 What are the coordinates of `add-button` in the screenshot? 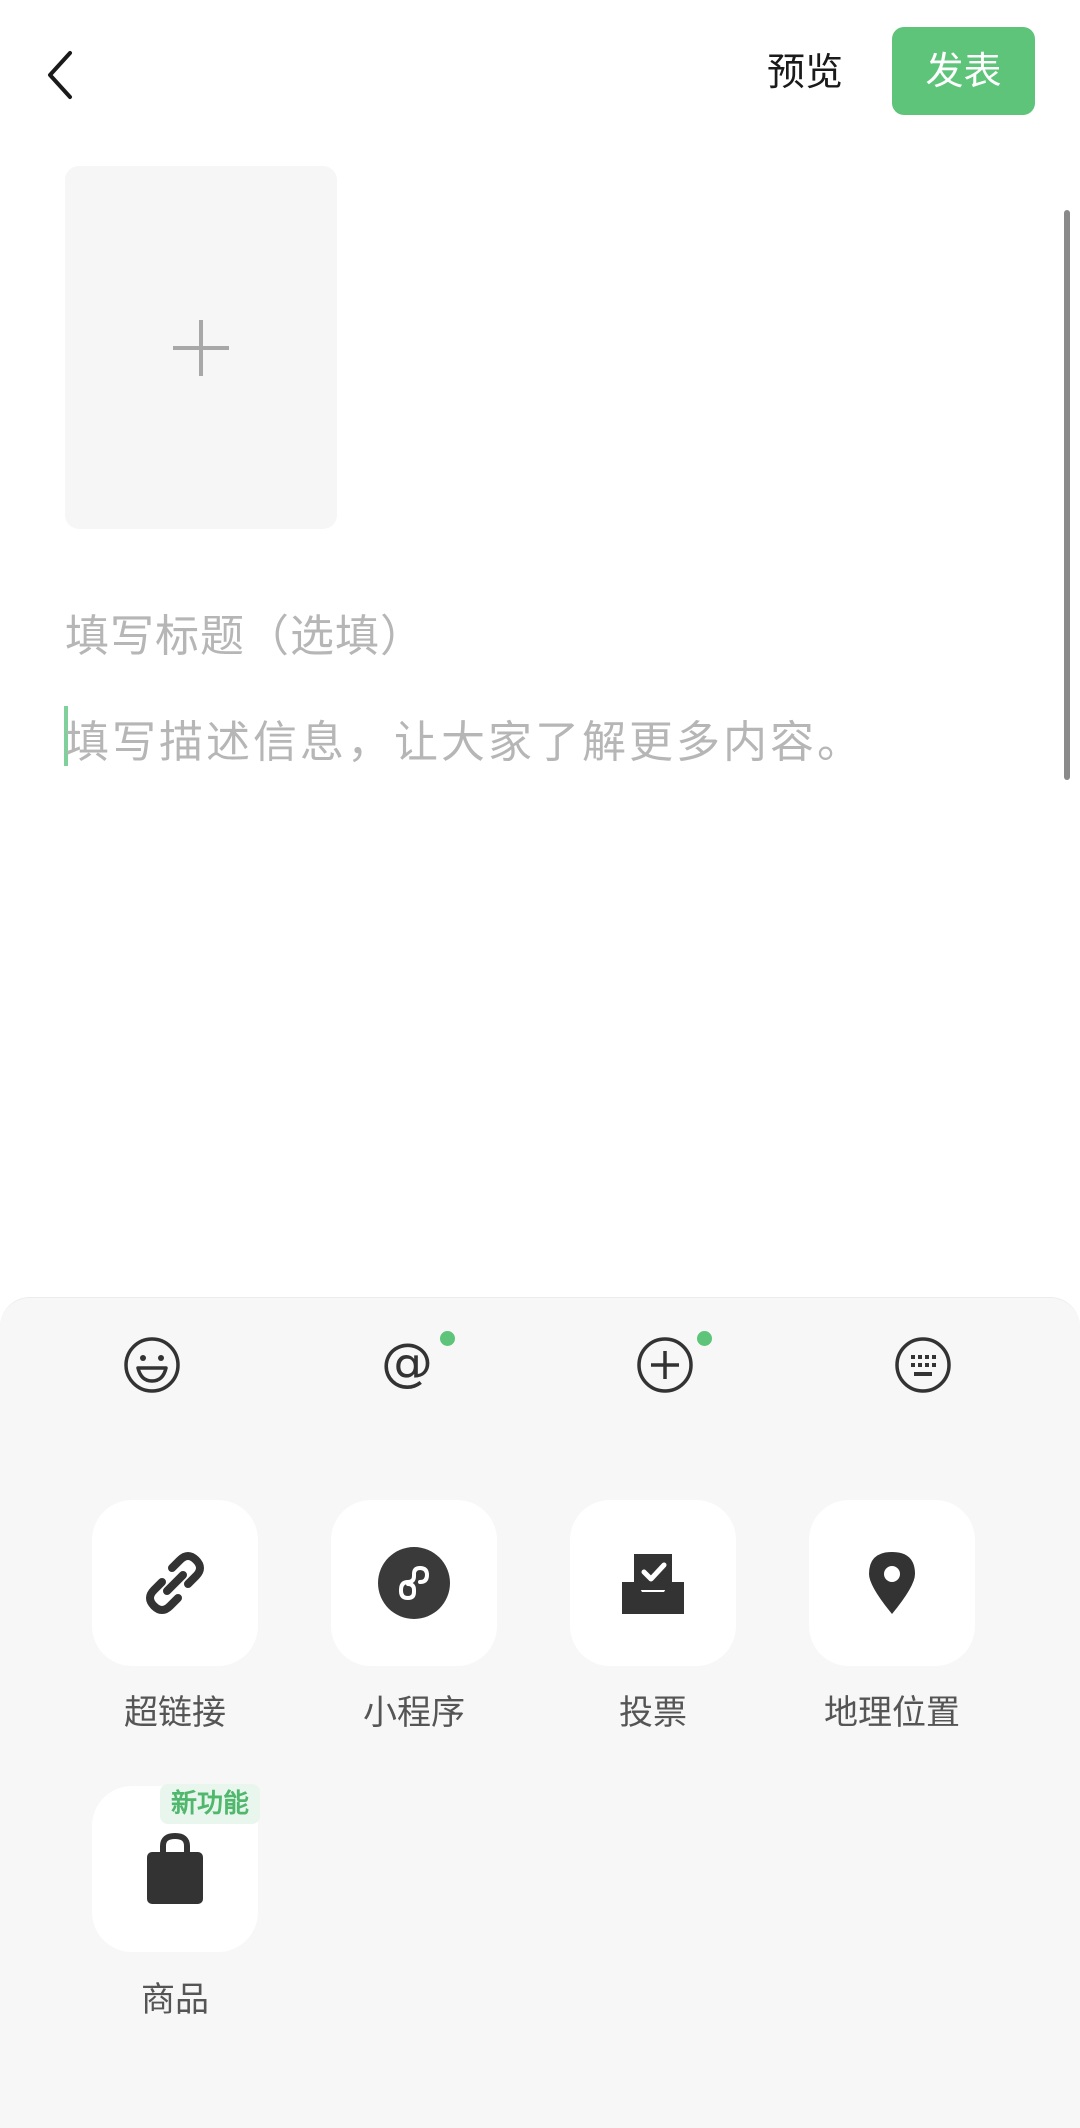 It's located at (665, 1365).